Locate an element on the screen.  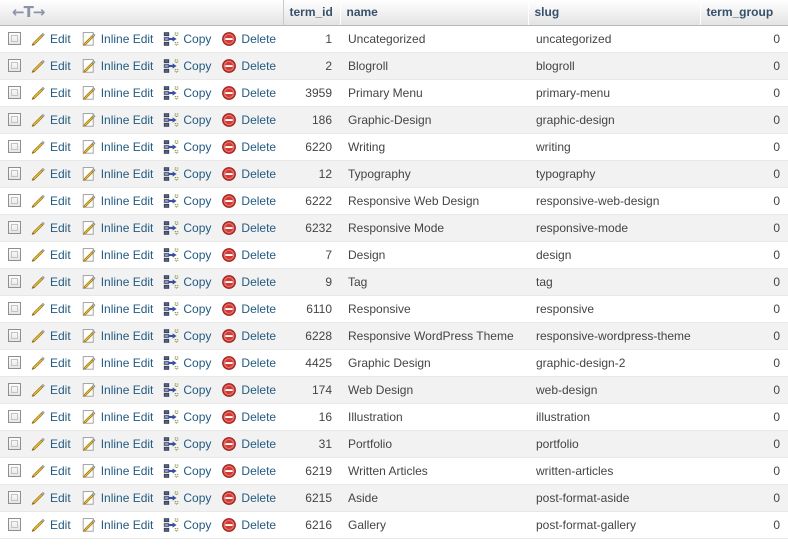
table-row: Edit Inline Edit Copy Delete 9 Tag tag 0 is located at coordinates (394, 282).